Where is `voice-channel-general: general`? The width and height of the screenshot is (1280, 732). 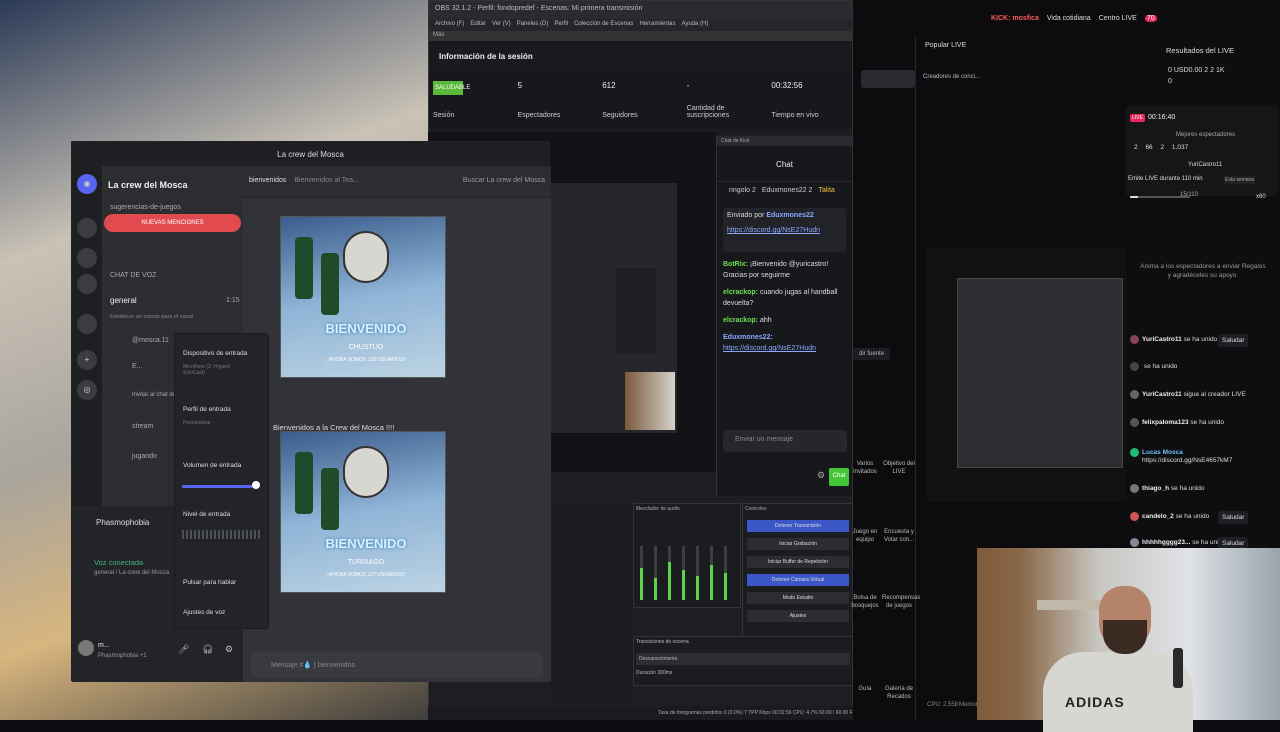
voice-channel-general: general is located at coordinates (123, 300).